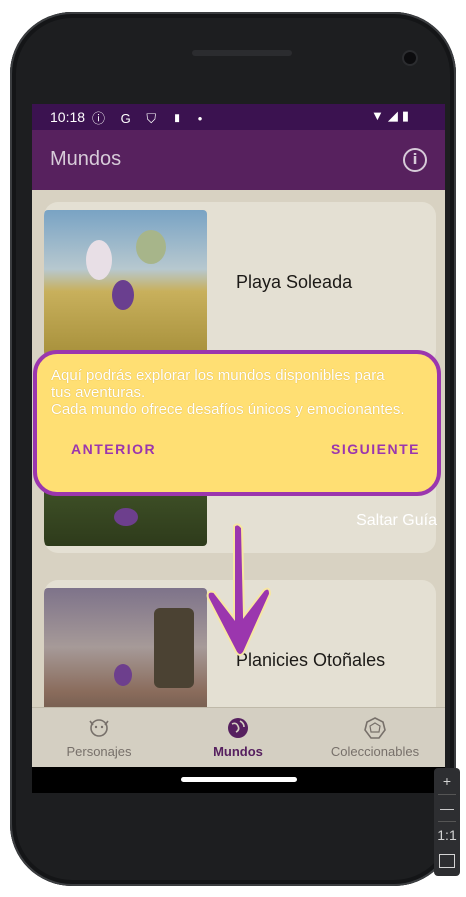 This screenshot has height=897, width=466. I want to click on status-bar: 10:18 ⓘ G ⛉ ▮ • ▼◢▮, so click(238, 117).